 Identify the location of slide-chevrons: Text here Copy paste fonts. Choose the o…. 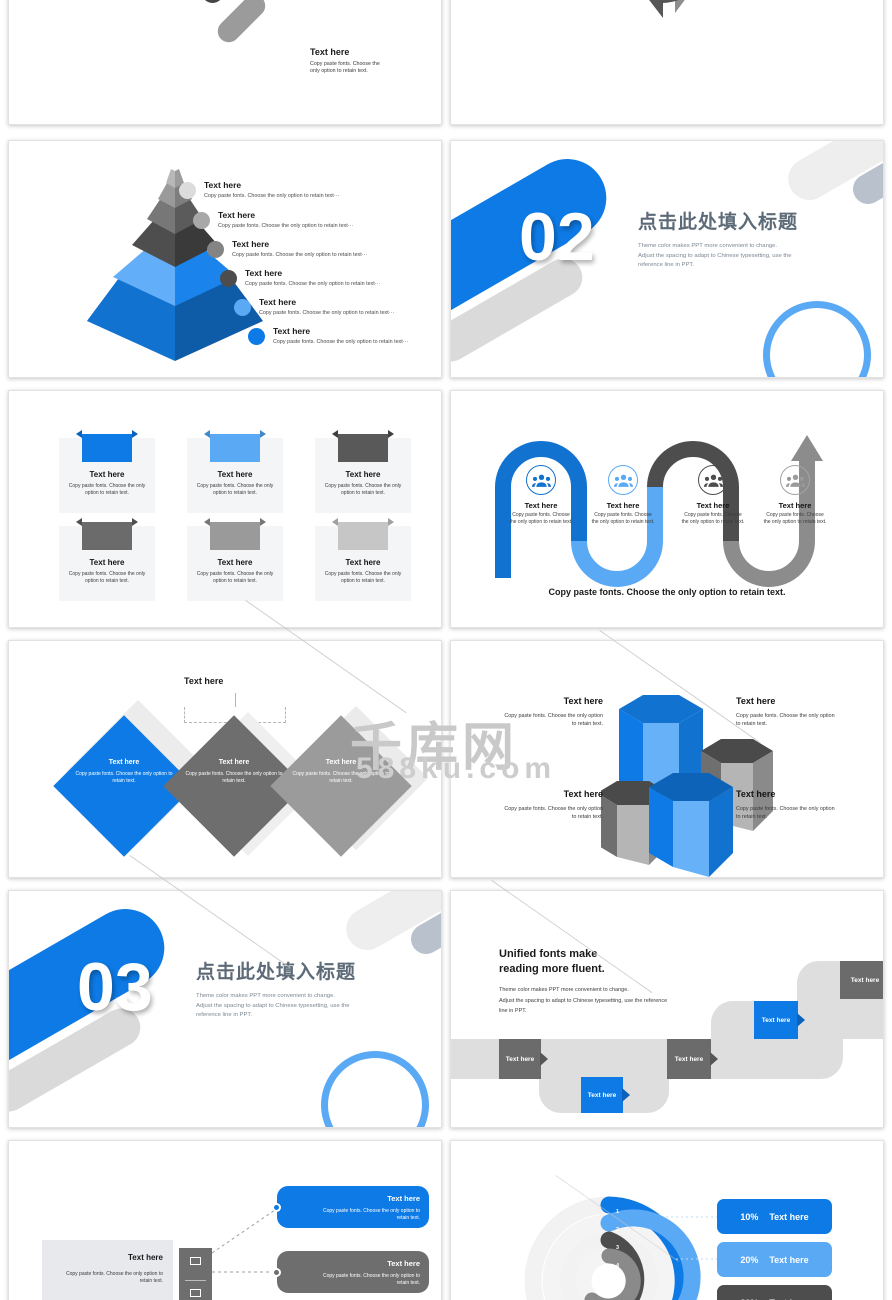
(225, 62).